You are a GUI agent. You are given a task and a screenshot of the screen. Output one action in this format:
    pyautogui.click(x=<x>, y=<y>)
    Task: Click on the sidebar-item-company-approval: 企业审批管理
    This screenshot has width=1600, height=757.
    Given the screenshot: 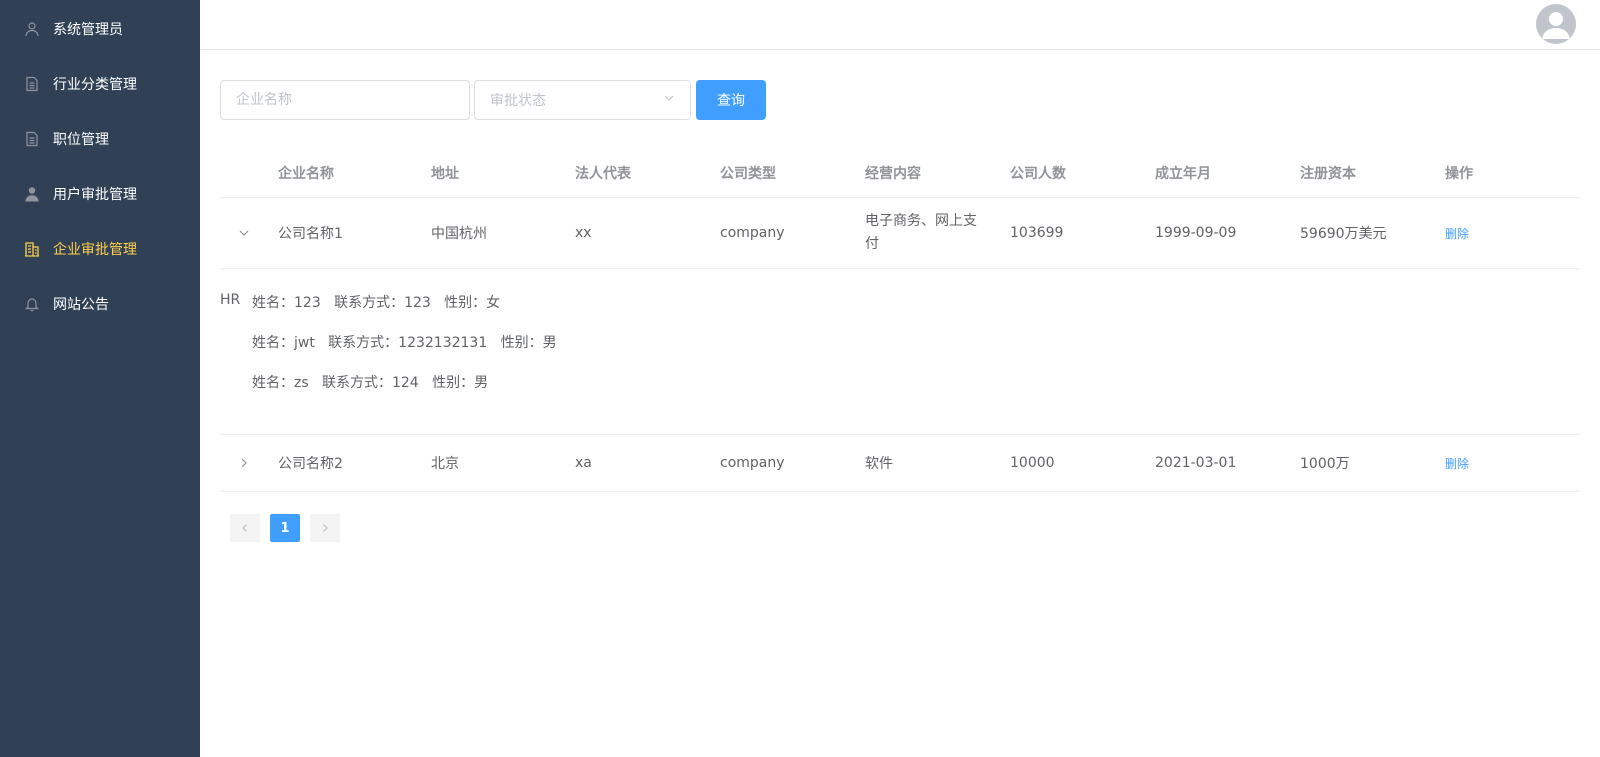 What is the action you would take?
    pyautogui.click(x=100, y=249)
    